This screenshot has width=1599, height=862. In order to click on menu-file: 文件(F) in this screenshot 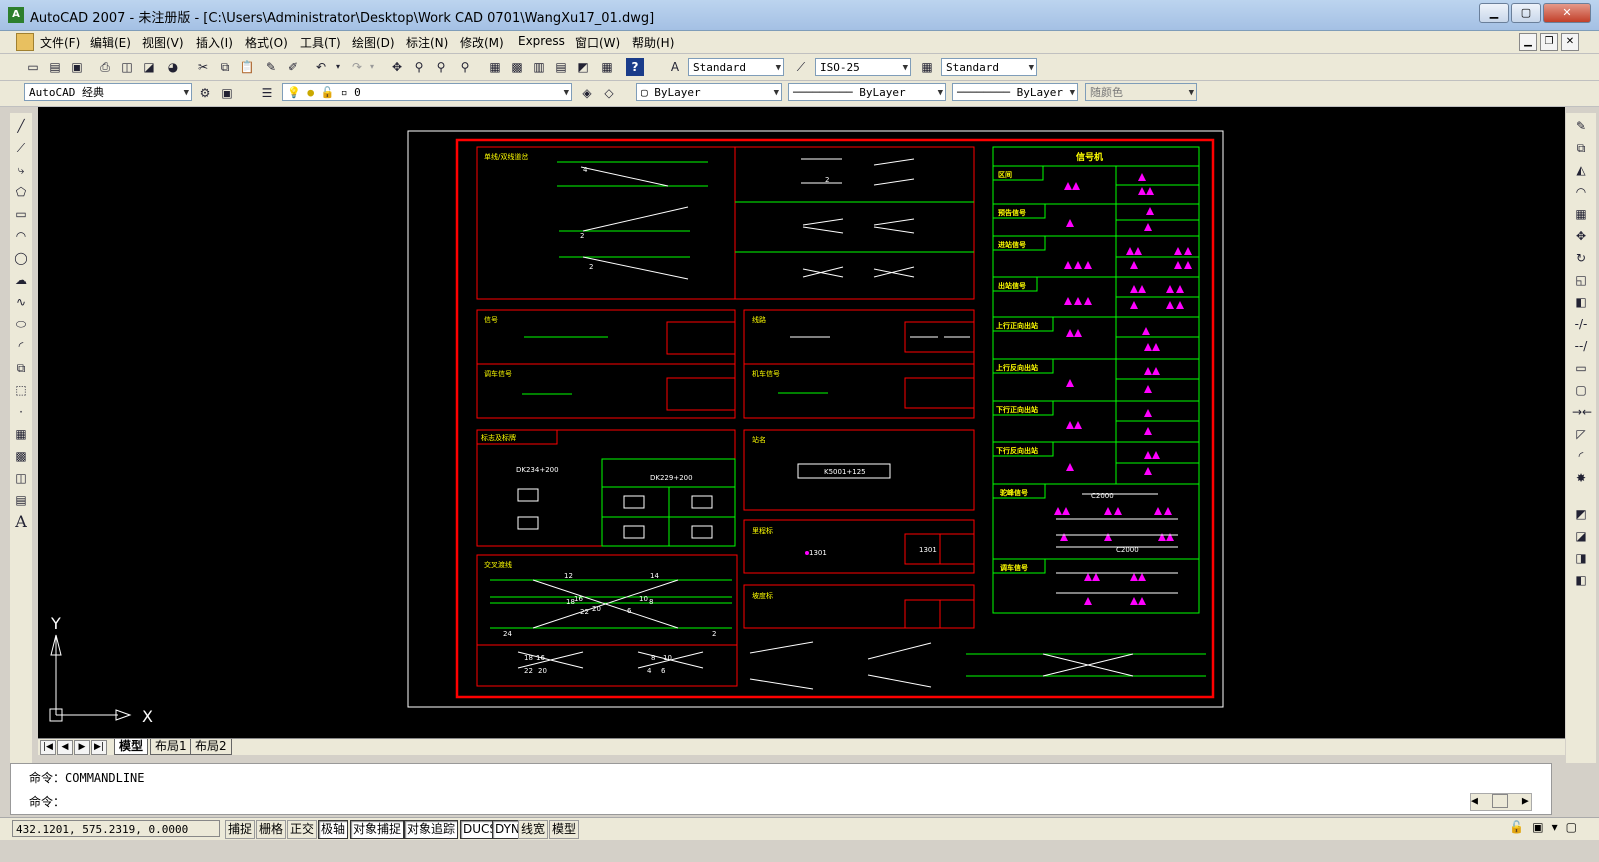, I will do `click(60, 42)`.